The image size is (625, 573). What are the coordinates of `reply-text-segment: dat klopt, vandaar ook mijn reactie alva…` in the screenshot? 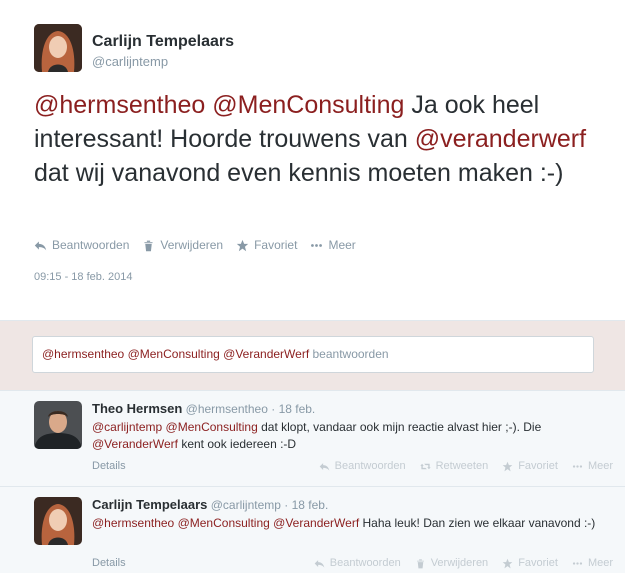 It's located at (399, 427).